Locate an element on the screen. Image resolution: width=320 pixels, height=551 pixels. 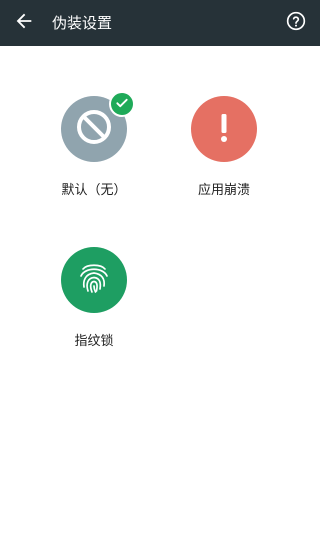
option-label: 默认（无） is located at coordinates (94, 190).